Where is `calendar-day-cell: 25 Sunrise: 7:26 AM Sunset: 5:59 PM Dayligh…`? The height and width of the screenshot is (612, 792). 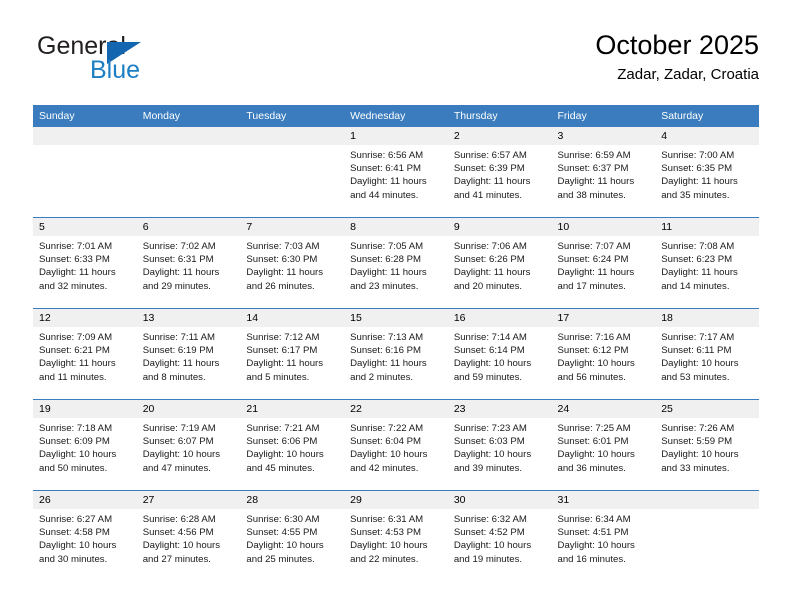 calendar-day-cell: 25 Sunrise: 7:26 AM Sunset: 5:59 PM Dayligh… is located at coordinates (707, 445).